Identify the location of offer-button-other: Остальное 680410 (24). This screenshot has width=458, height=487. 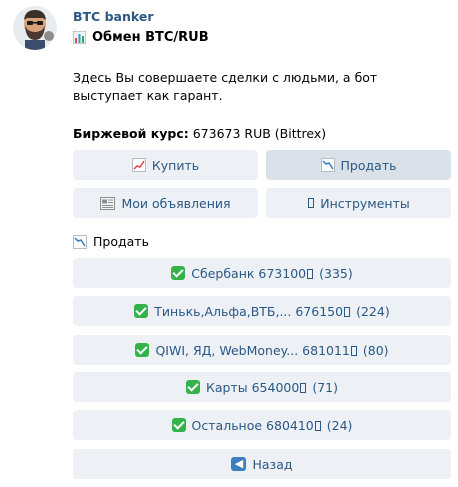
(262, 425).